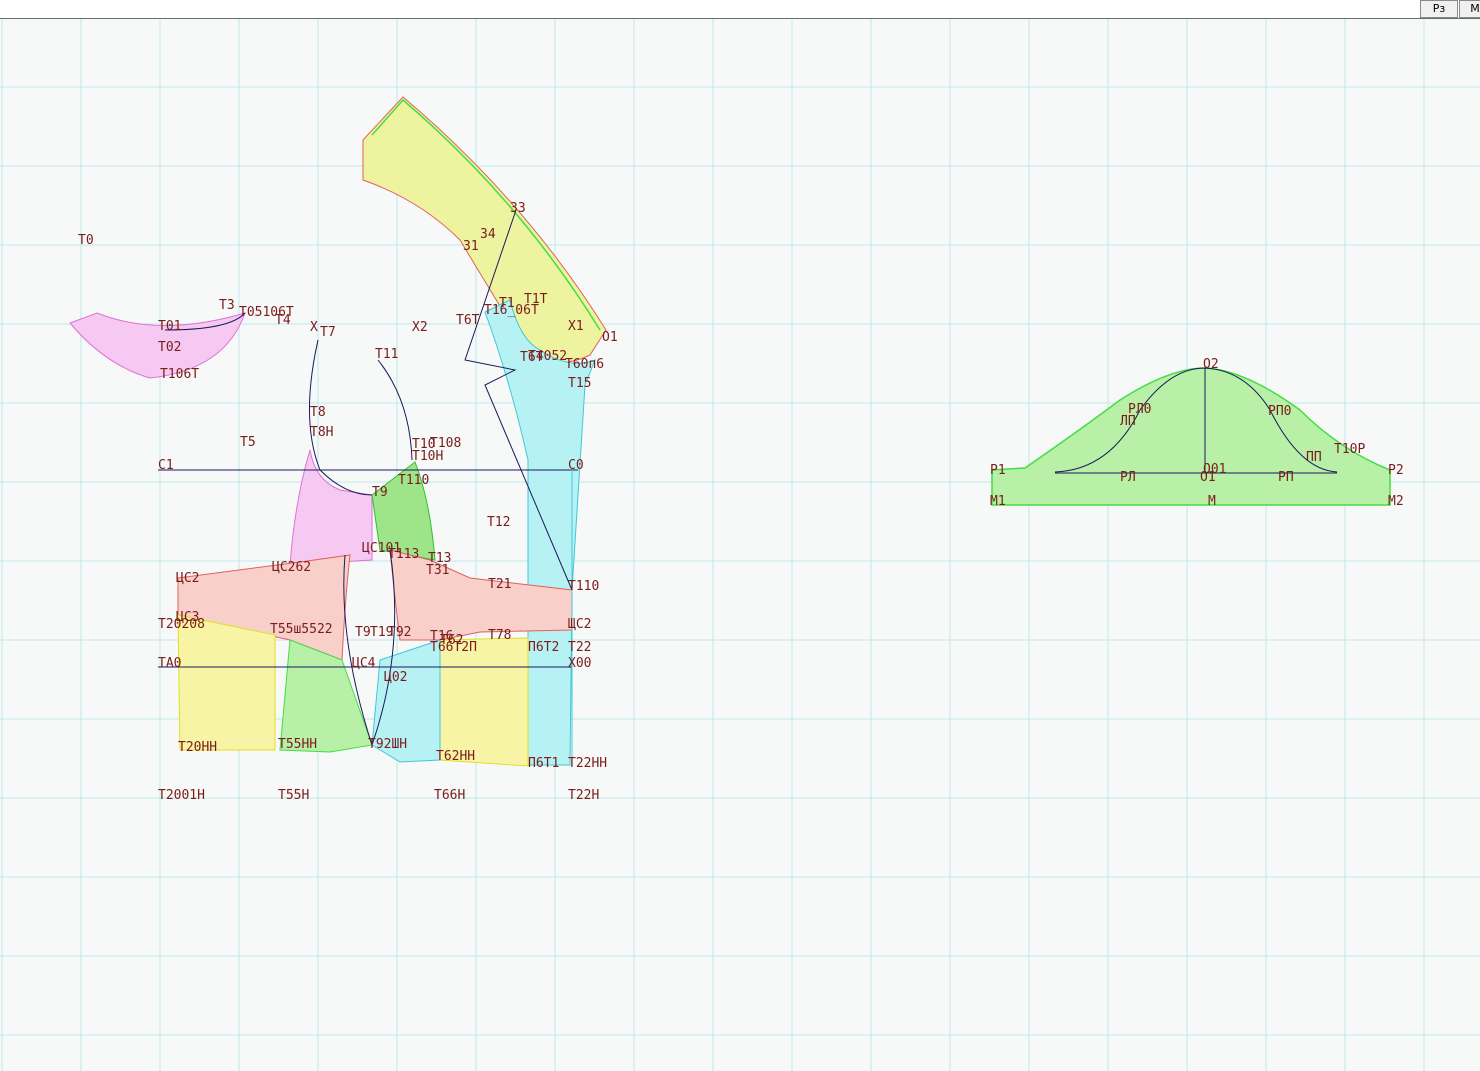 This screenshot has height=1071, width=1480. What do you see at coordinates (1469, 9) in the screenshot?
I see `m-button: М` at bounding box center [1469, 9].